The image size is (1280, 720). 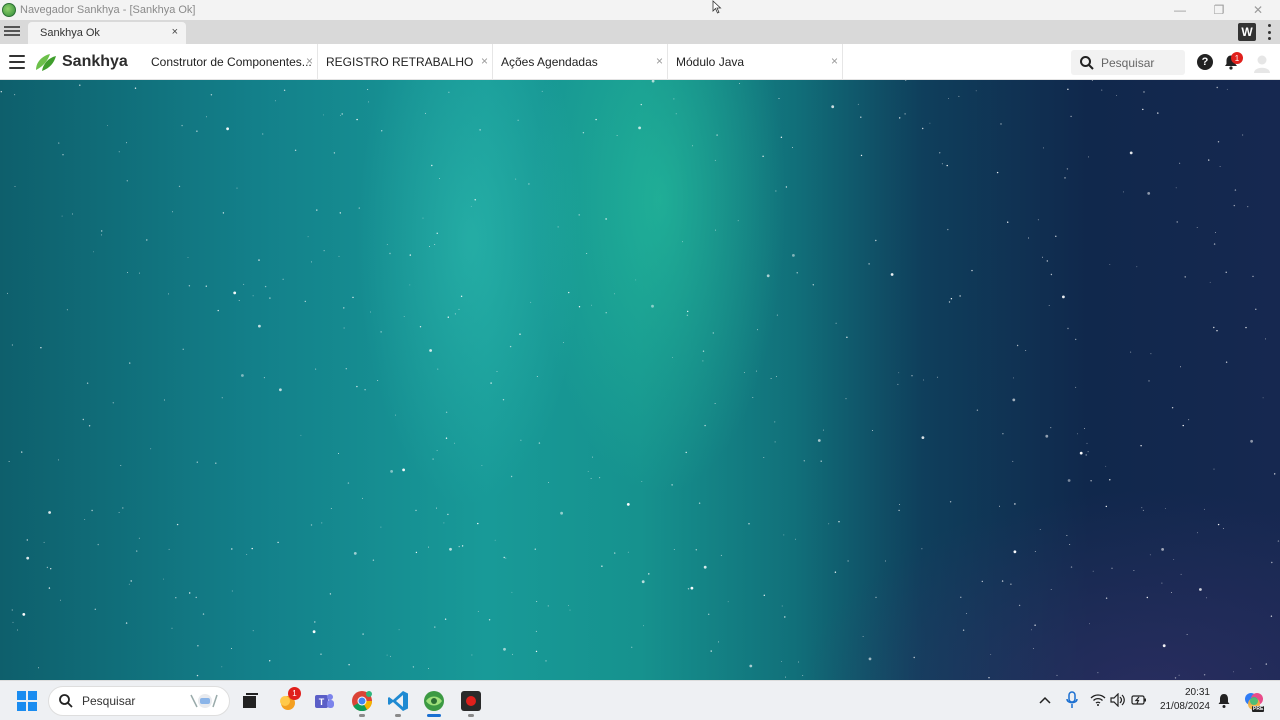 What do you see at coordinates (755, 62) in the screenshot?
I see `tab-modulo-java: Módulo Java ×` at bounding box center [755, 62].